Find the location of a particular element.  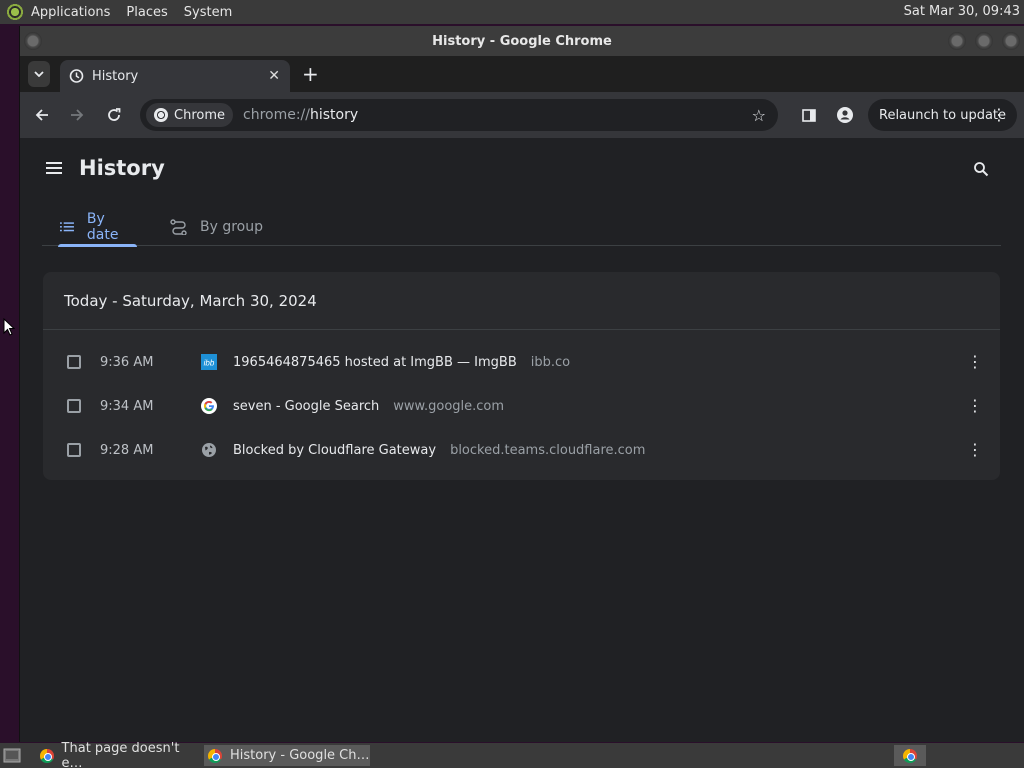

search-icon is located at coordinates (981, 169).